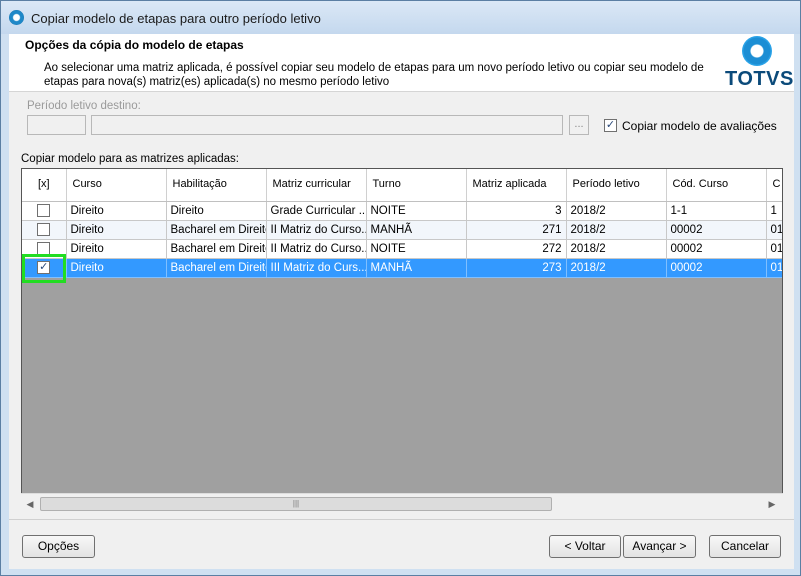  I want to click on col-header-check: [x], so click(44, 185).